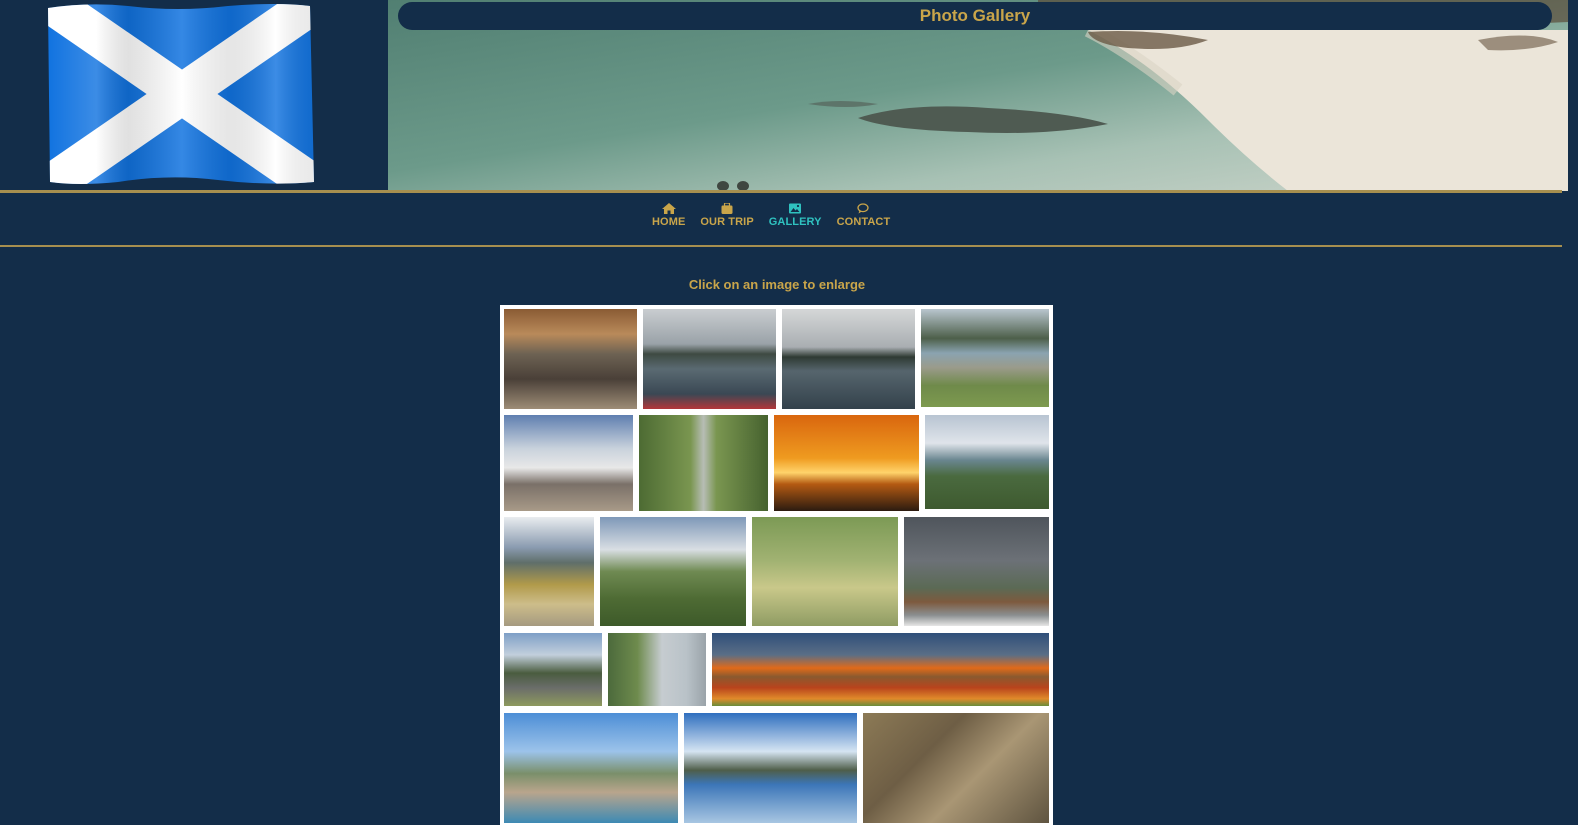 This screenshot has height=825, width=1578. I want to click on nav-our-trip: OUR TRIP, so click(727, 217).